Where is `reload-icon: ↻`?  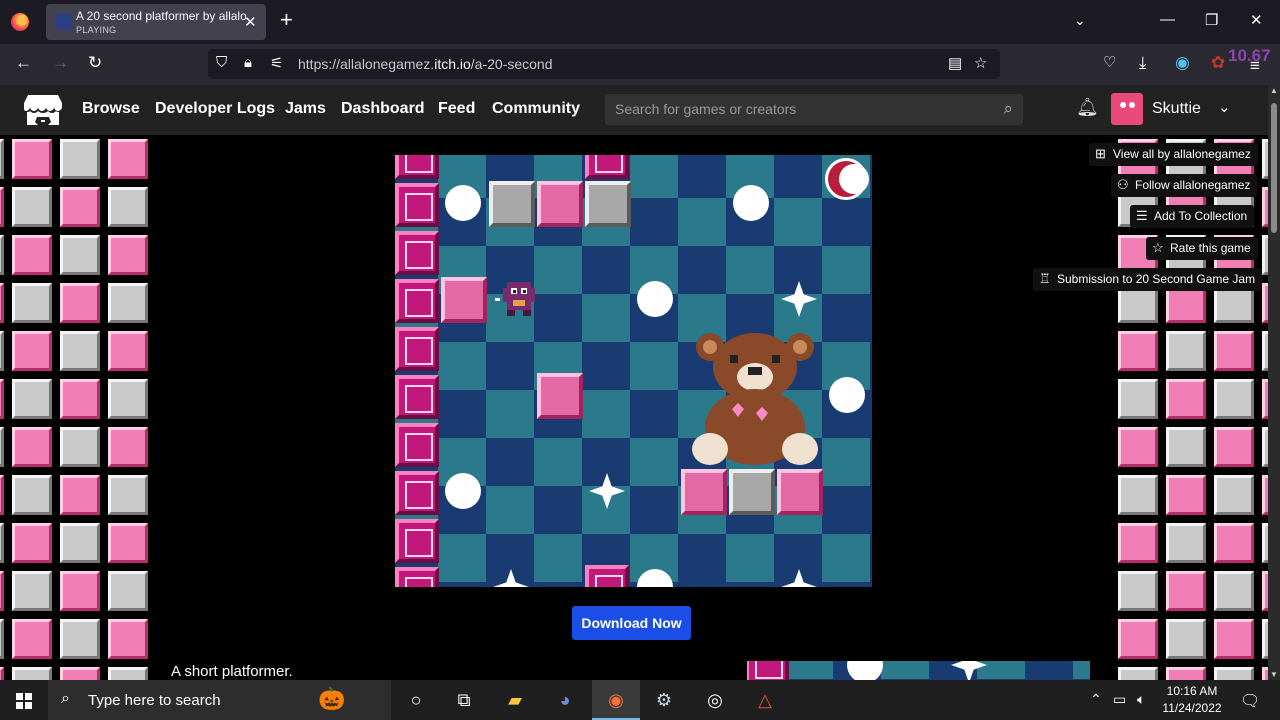
reload-icon: ↻ is located at coordinates (95, 63).